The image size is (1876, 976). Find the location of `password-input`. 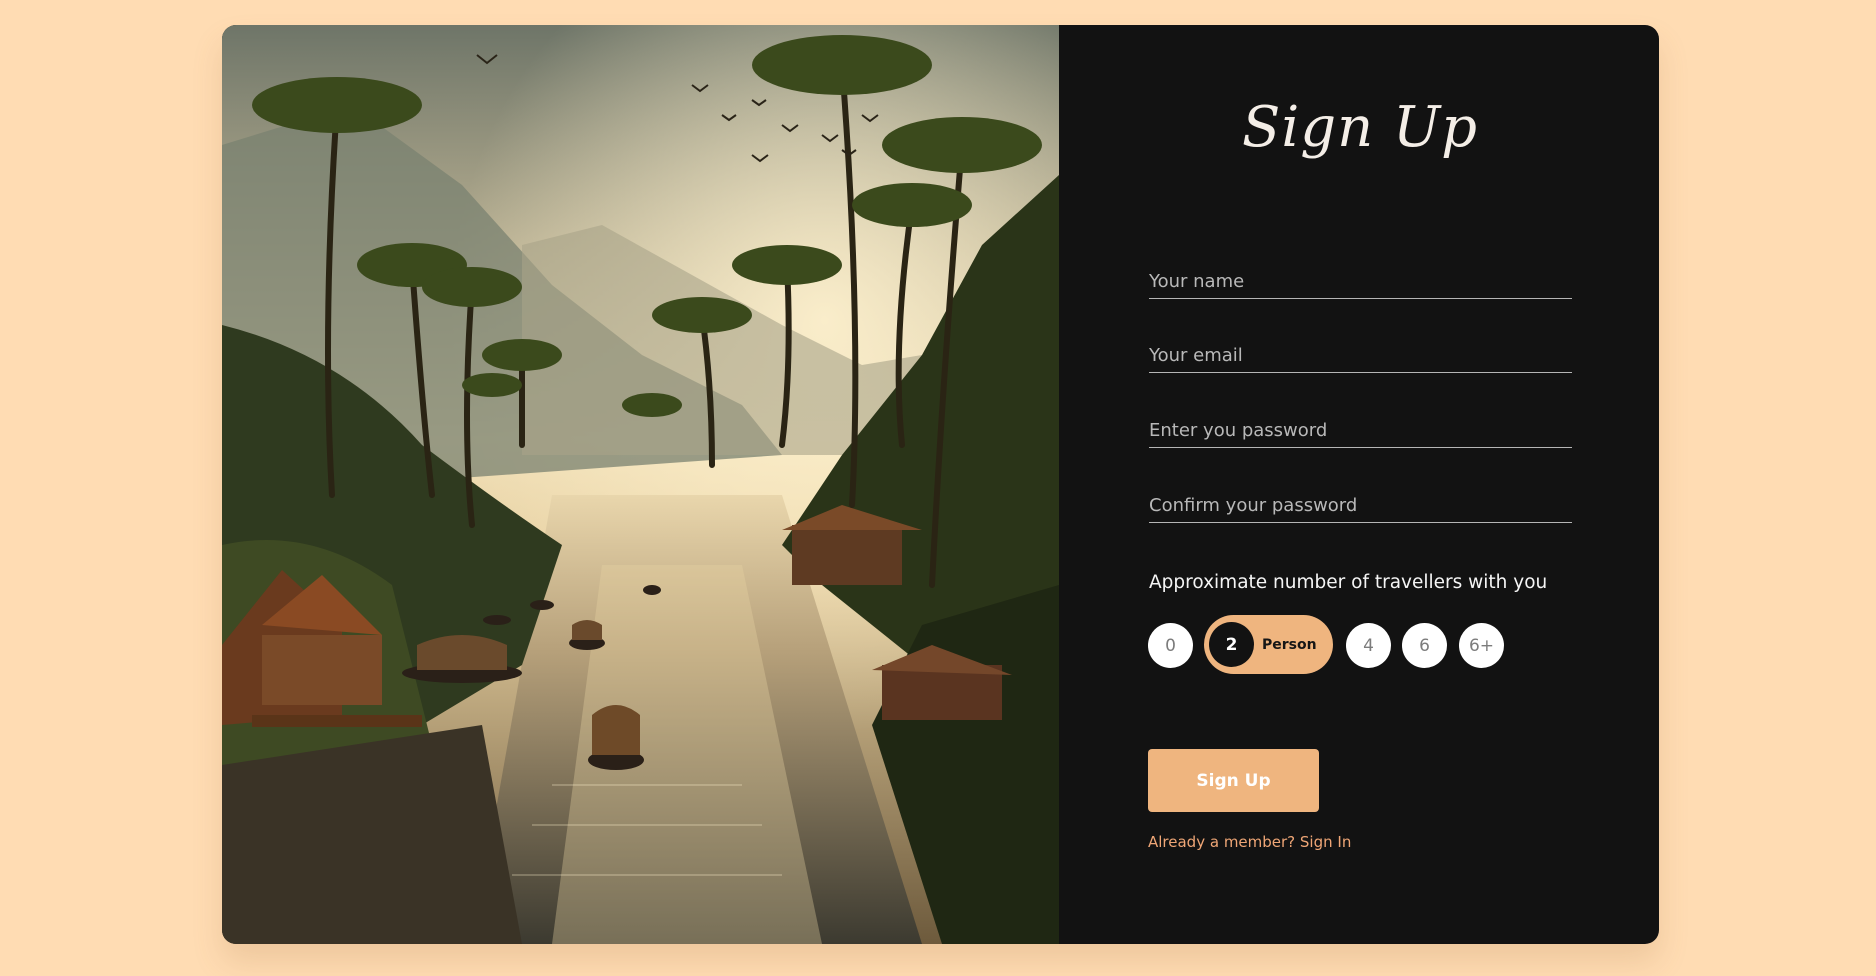

password-input is located at coordinates (1360, 433).